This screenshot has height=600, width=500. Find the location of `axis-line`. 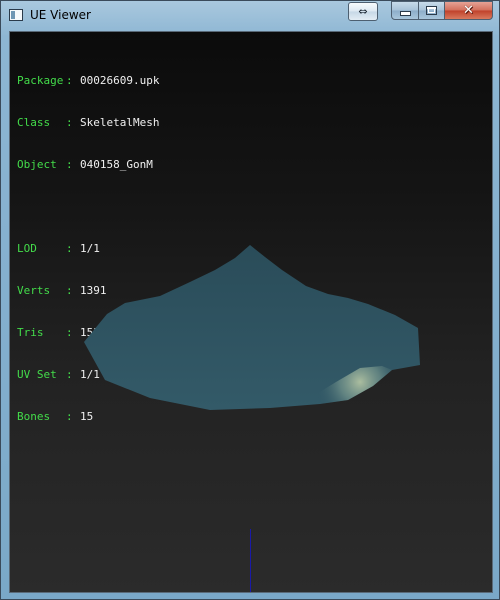

axis-line is located at coordinates (250, 560).